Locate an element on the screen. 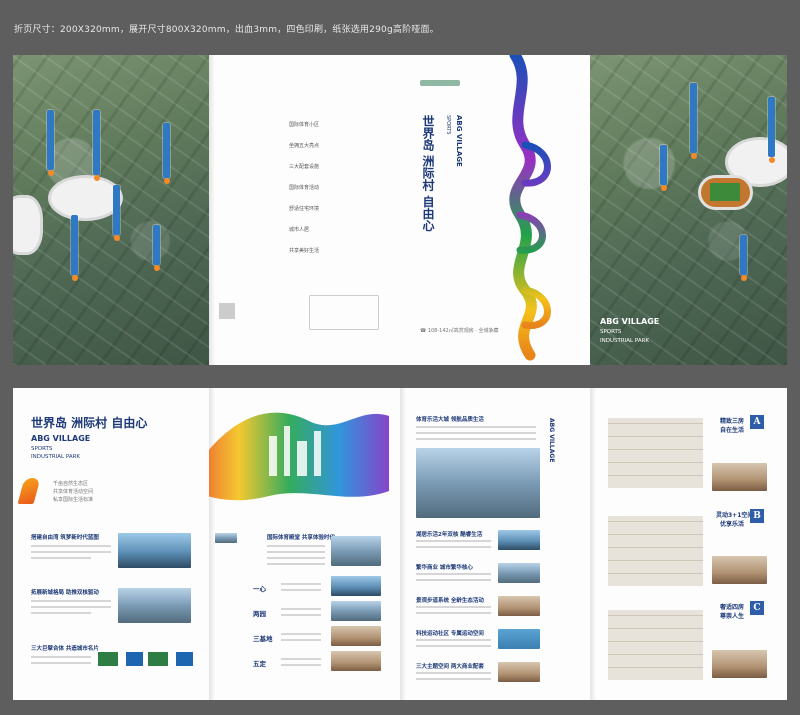  mid-row: 三基地 is located at coordinates (263, 639).